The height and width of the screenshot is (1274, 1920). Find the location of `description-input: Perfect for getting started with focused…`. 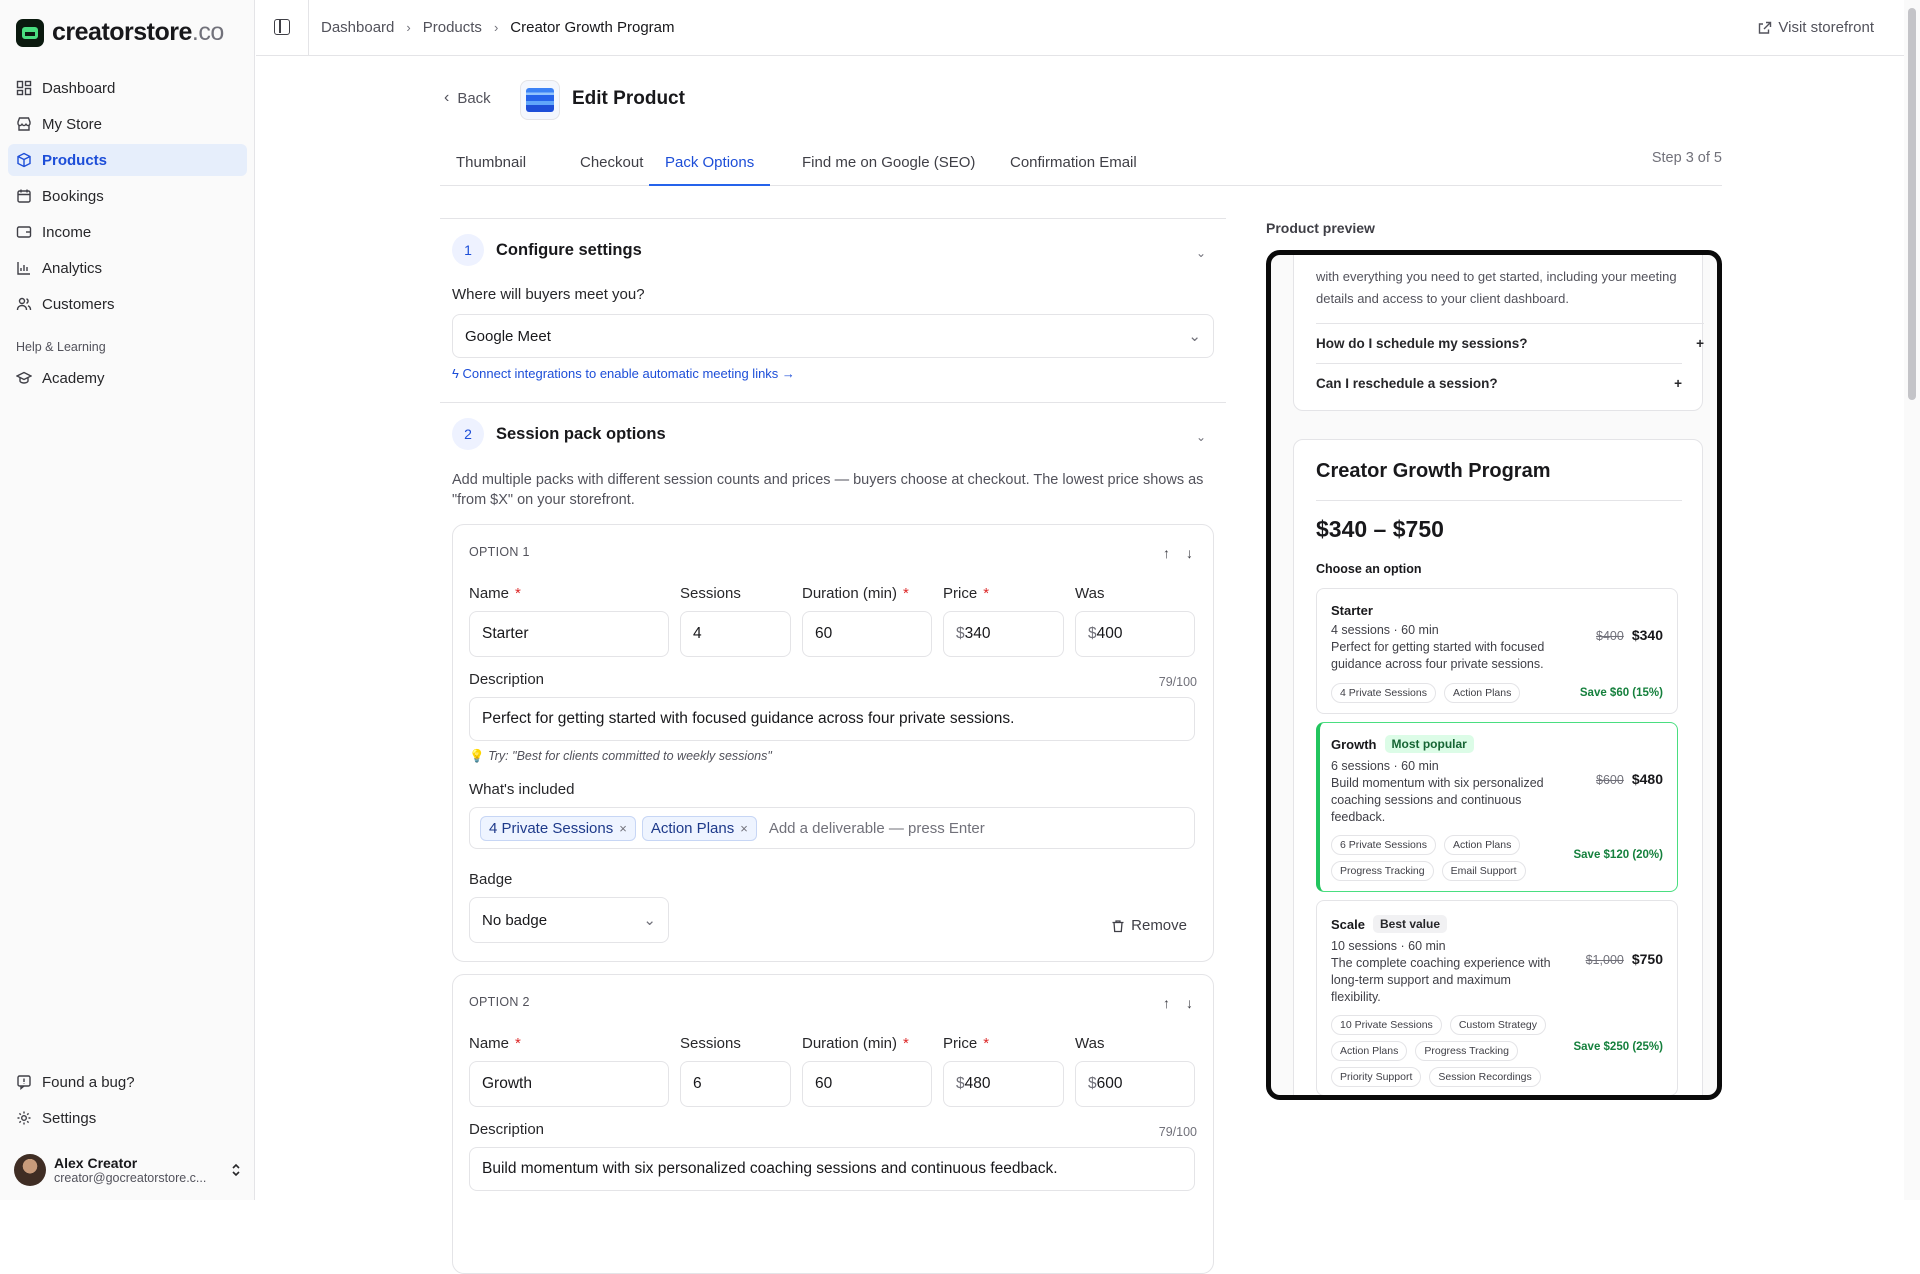

description-input: Perfect for getting started with focused… is located at coordinates (832, 719).